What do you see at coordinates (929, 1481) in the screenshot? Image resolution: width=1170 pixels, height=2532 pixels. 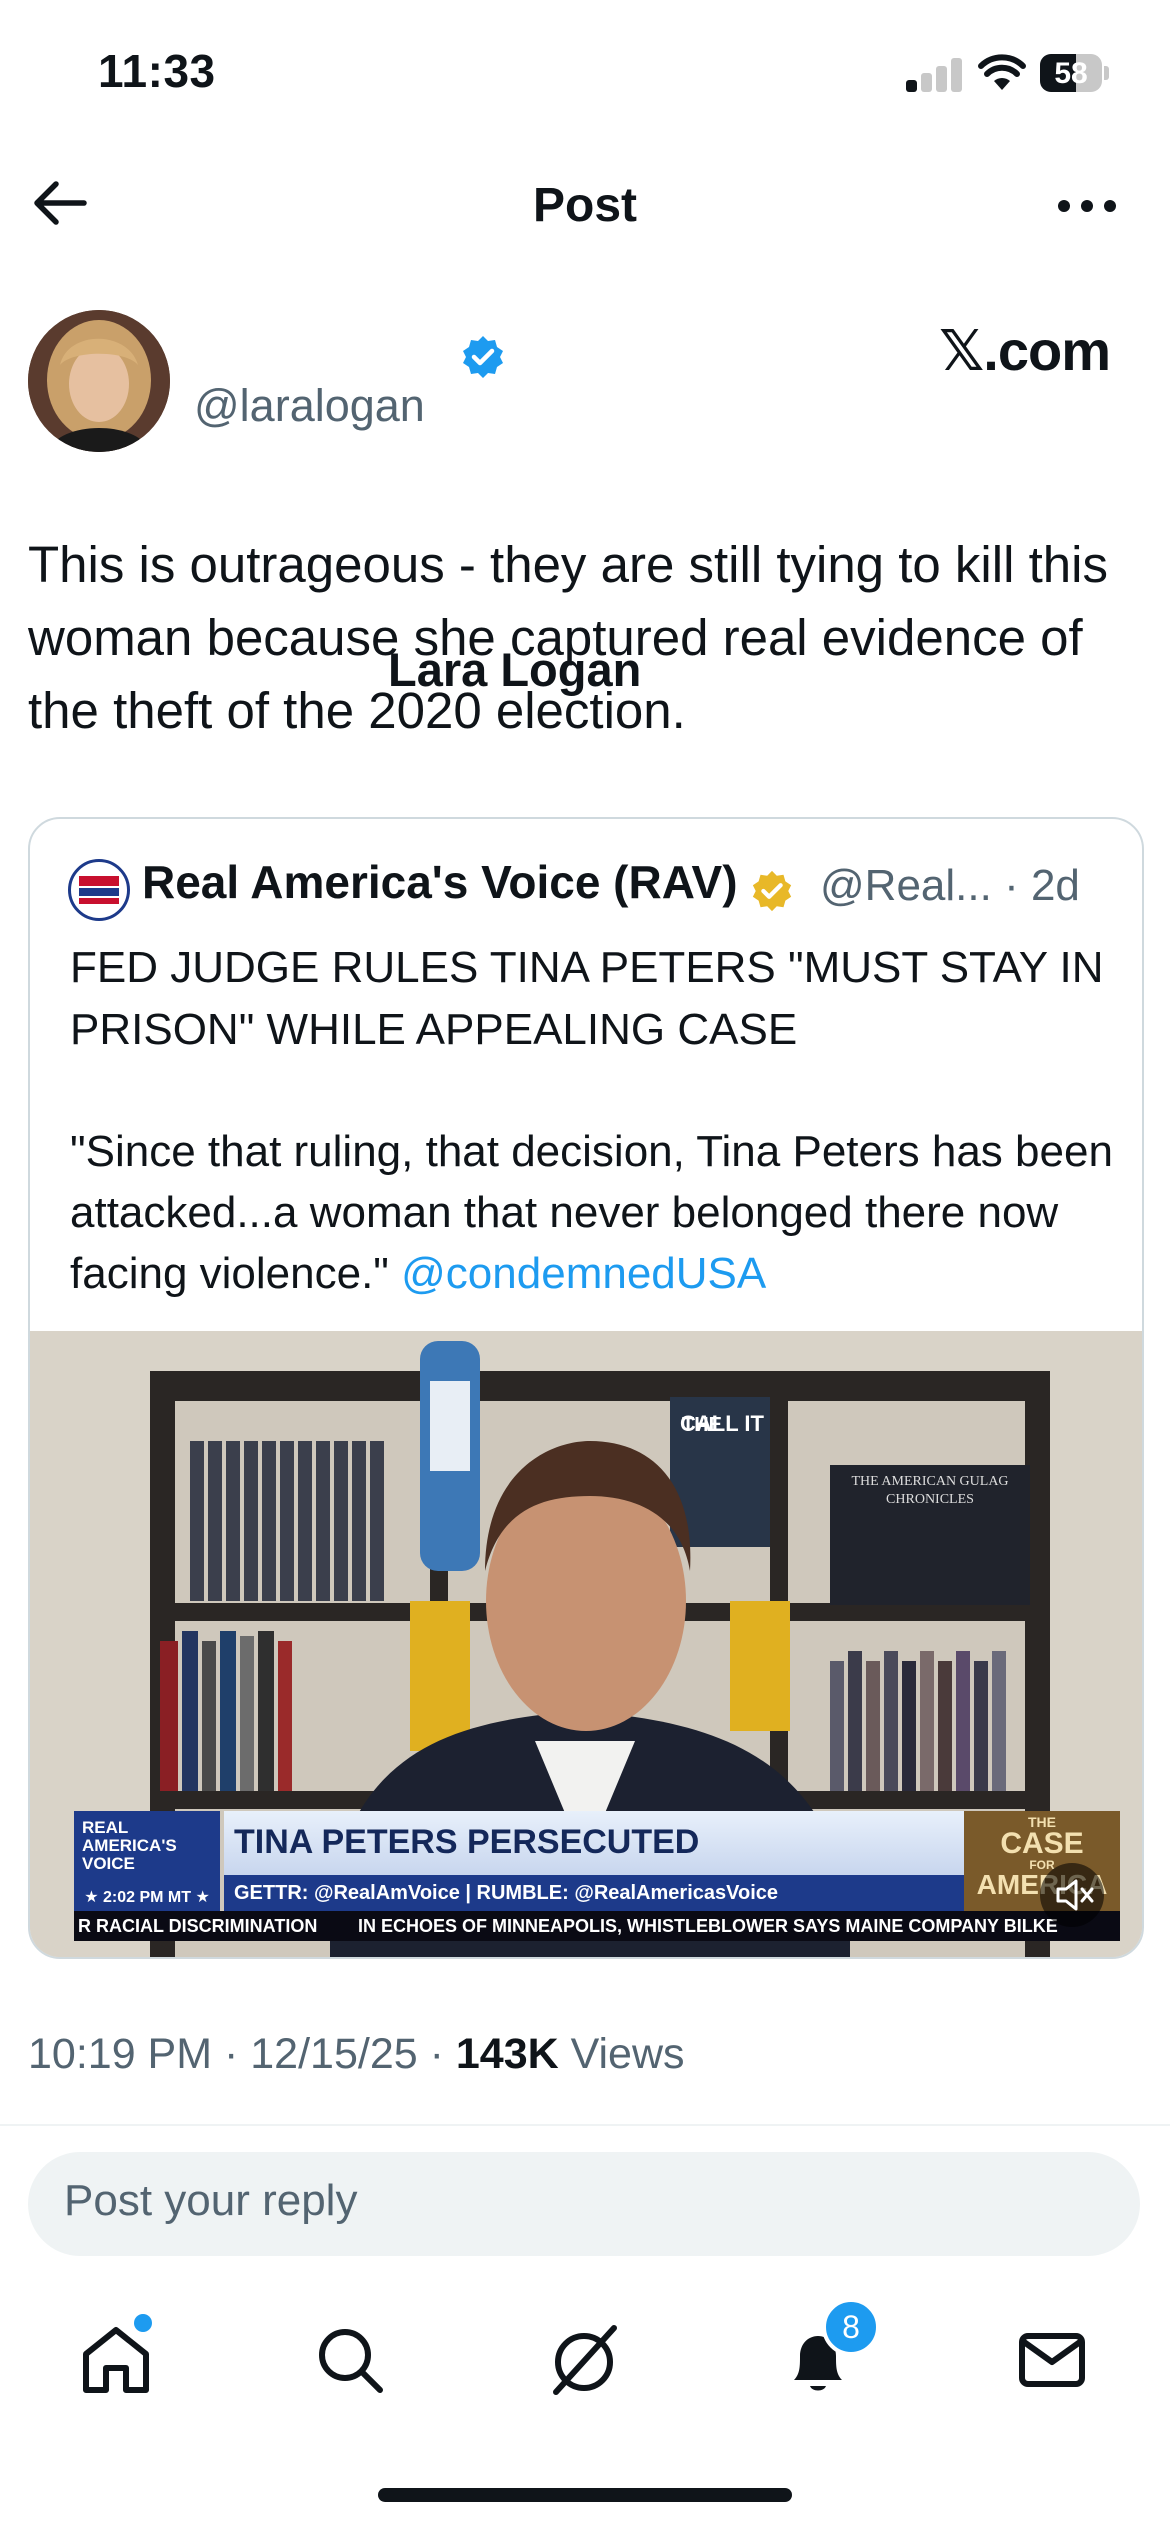 I see `svg-text: THE AMERICAN GULAG` at bounding box center [929, 1481].